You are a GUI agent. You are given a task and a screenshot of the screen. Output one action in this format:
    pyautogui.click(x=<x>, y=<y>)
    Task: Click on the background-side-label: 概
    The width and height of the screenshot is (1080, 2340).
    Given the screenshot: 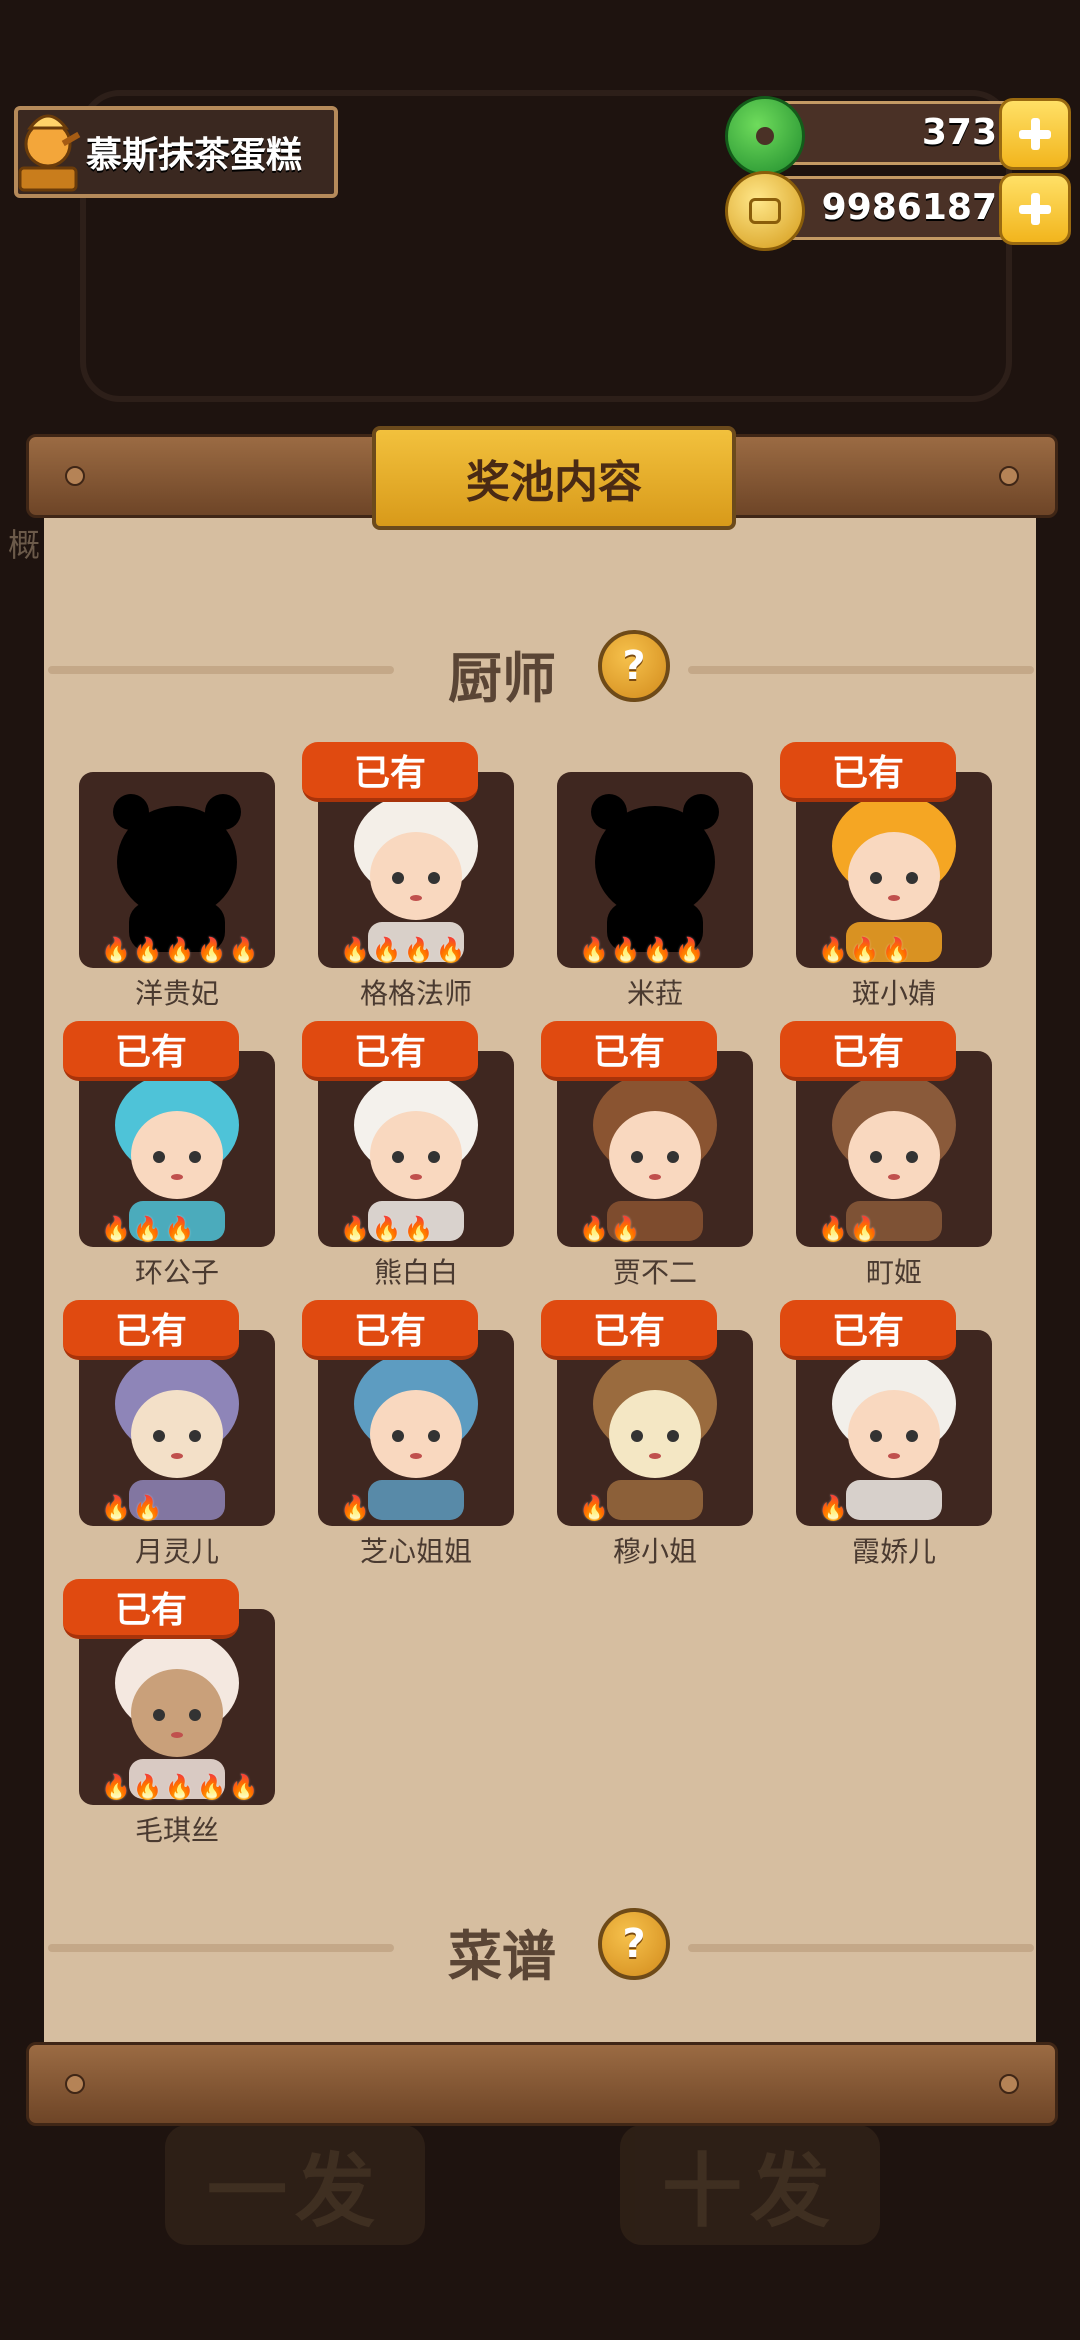 What is the action you would take?
    pyautogui.click(x=24, y=545)
    